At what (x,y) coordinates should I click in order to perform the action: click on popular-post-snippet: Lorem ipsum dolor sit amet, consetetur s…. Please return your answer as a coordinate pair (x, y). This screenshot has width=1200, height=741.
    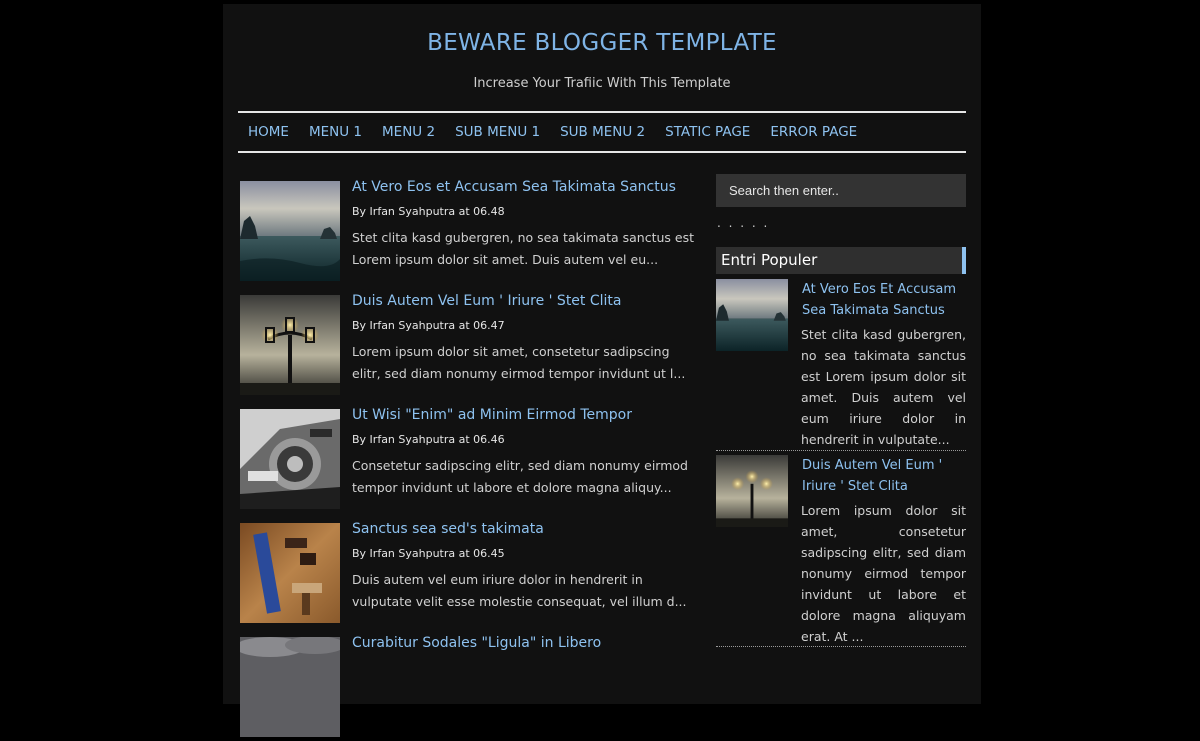
    Looking at the image, I should click on (883, 573).